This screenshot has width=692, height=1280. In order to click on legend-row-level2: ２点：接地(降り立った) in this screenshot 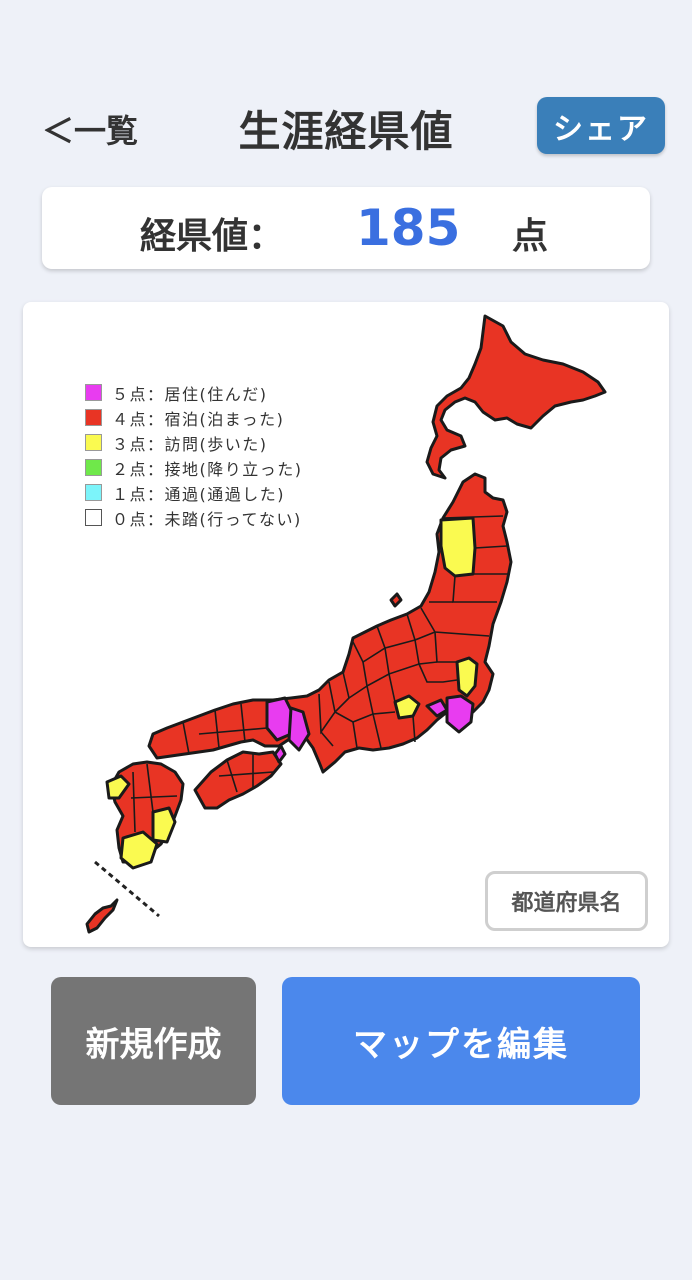, I will do `click(194, 467)`.